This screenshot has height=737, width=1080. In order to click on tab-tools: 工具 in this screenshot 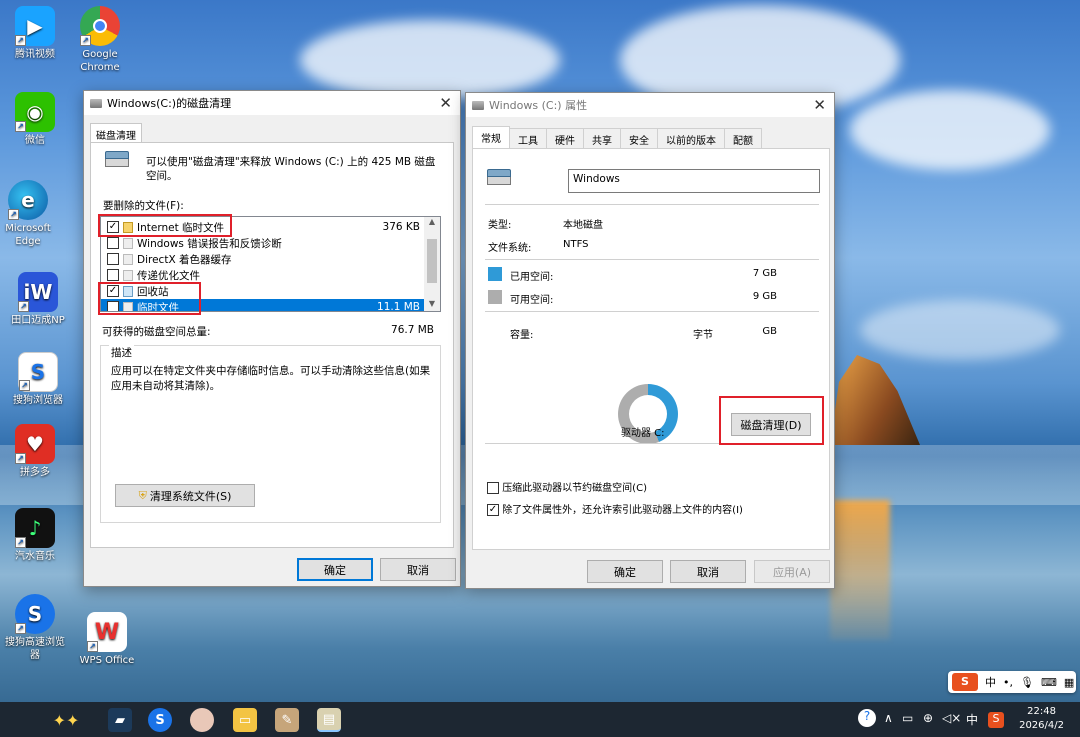, I will do `click(528, 138)`.